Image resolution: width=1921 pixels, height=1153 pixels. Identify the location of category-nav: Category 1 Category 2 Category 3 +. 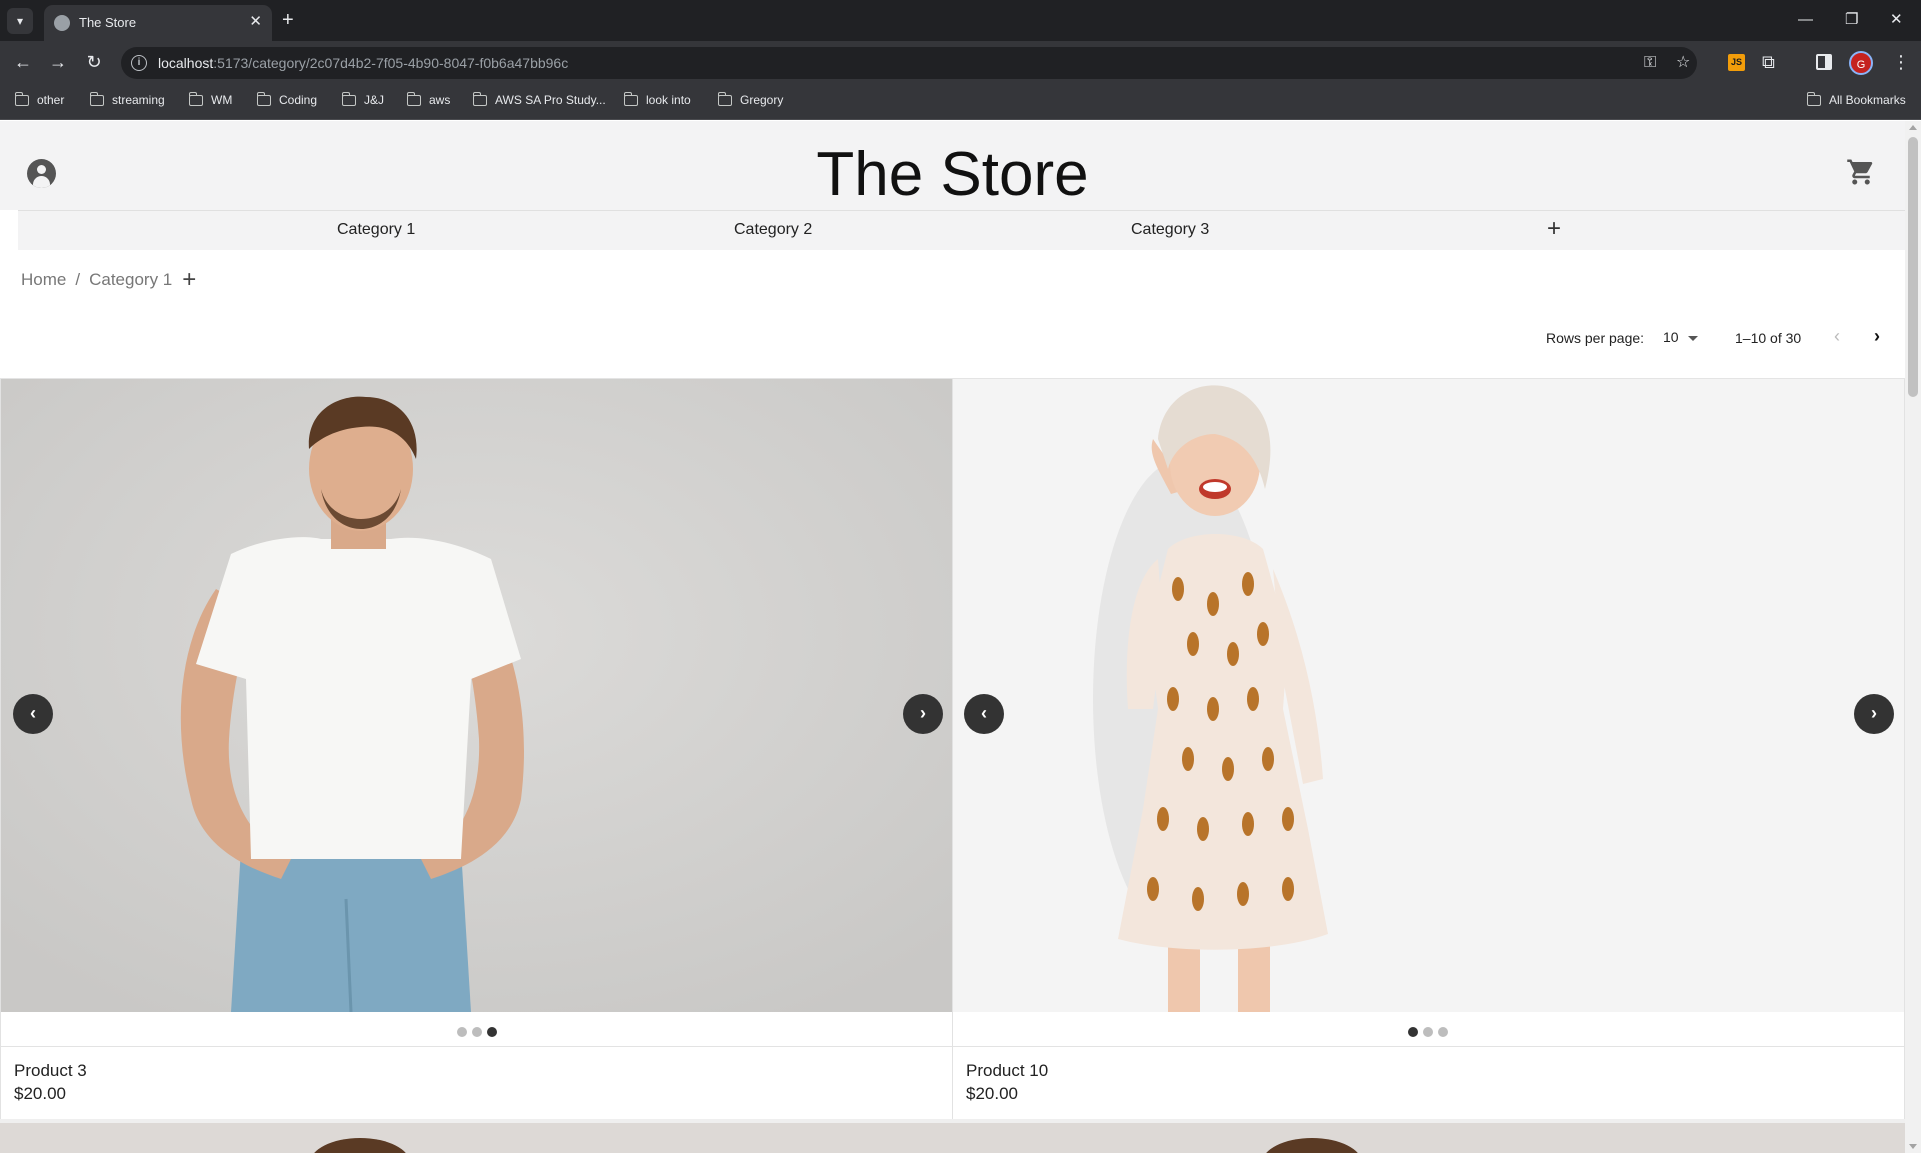
(961, 230).